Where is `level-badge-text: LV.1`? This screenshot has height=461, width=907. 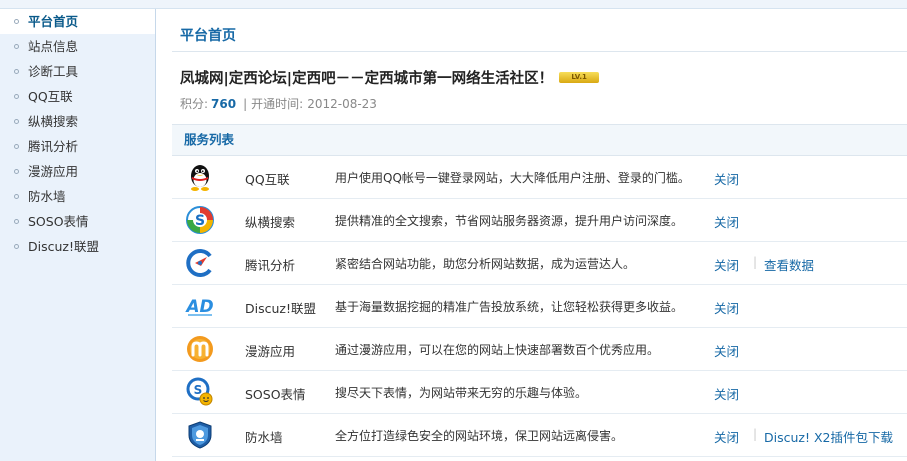
level-badge-text: LV.1 is located at coordinates (579, 76).